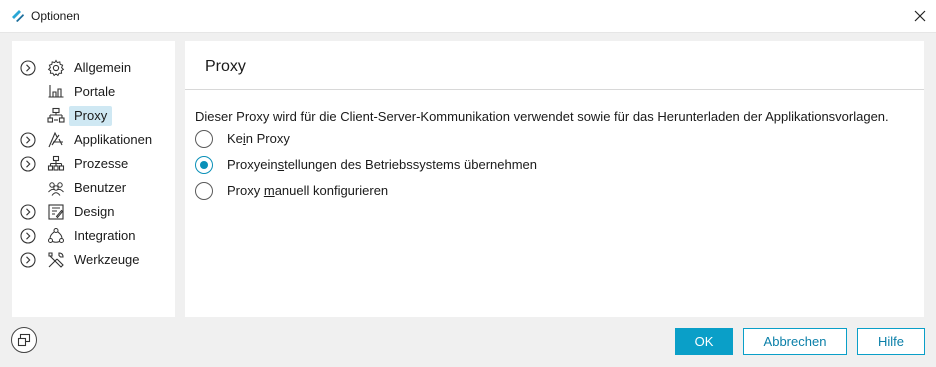  Describe the element at coordinates (107, 259) in the screenshot. I see `nav-item-label: Werkzeuge` at that location.